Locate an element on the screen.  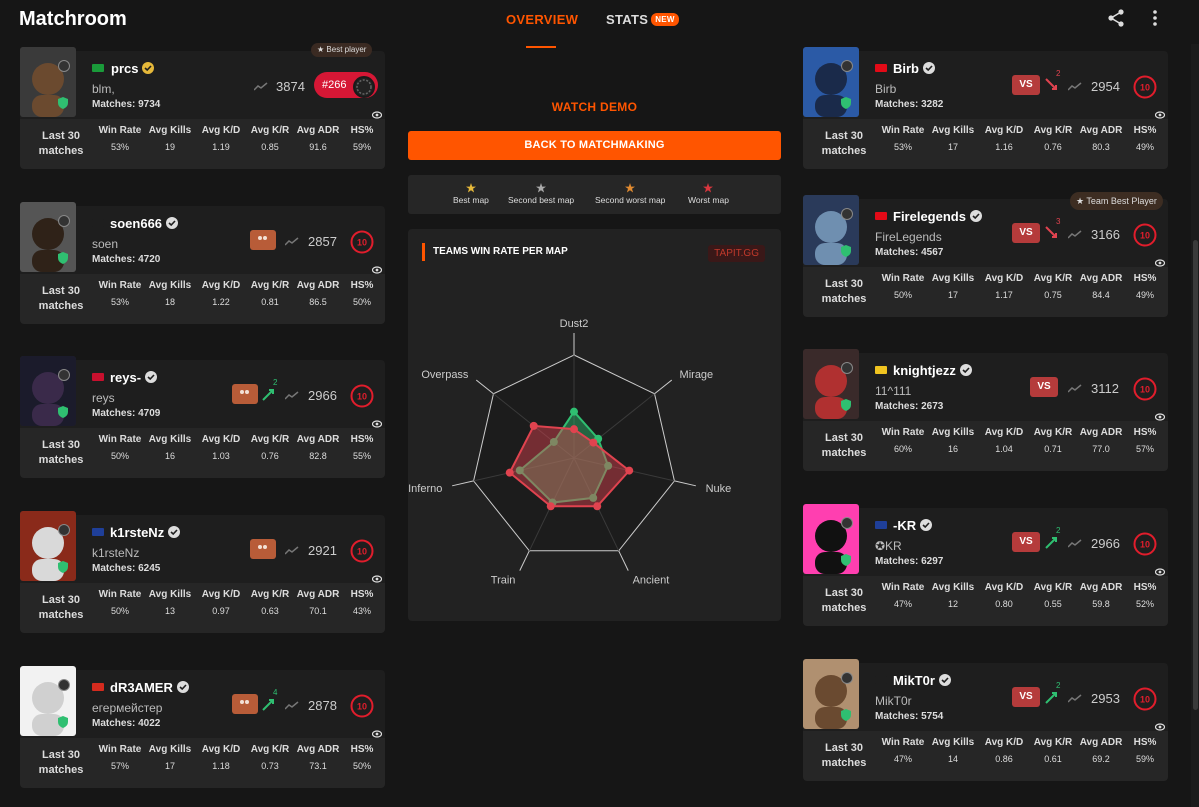
green-team-point is located at coordinates (574, 411).